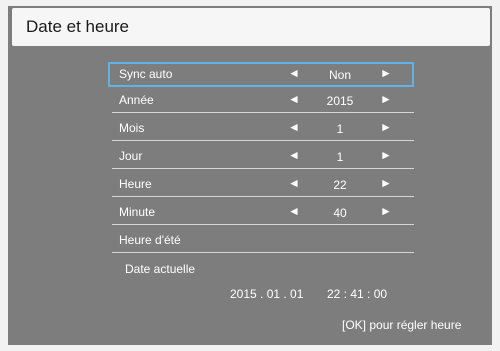  I want to click on row-label: Minute, so click(137, 212).